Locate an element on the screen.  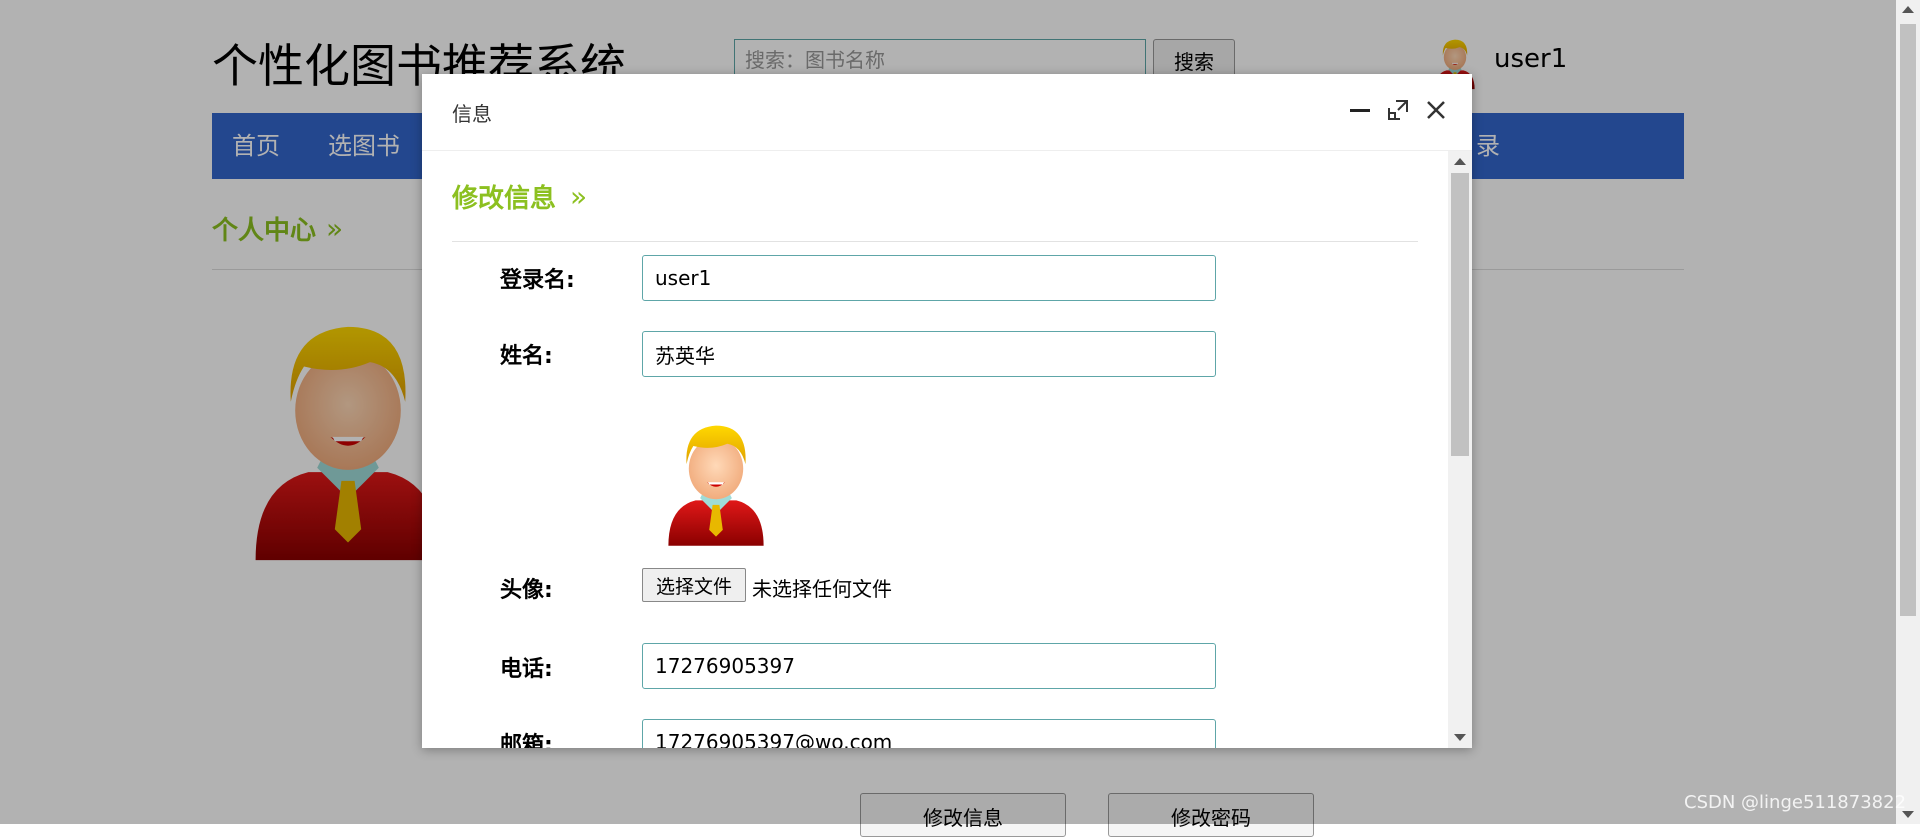
form-divider is located at coordinates (935, 241).